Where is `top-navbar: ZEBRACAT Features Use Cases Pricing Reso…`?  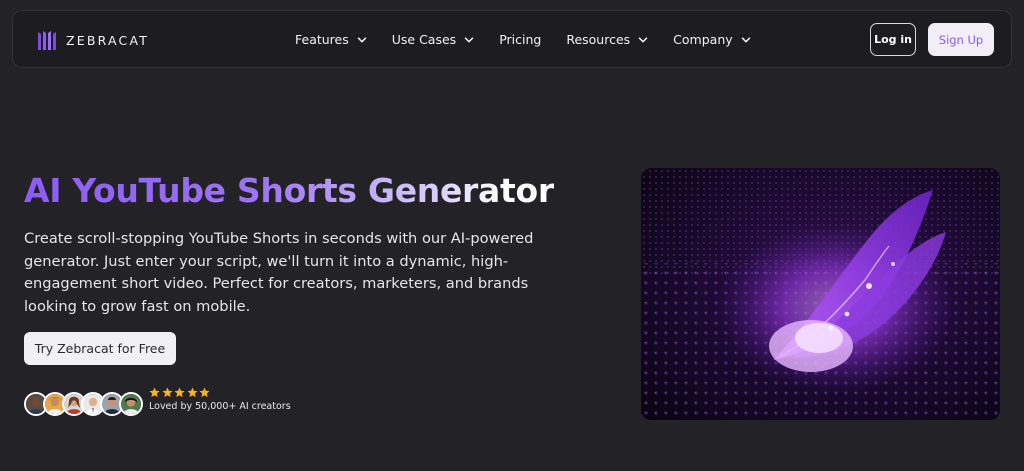 top-navbar: ZEBRACAT Features Use Cases Pricing Reso… is located at coordinates (512, 39).